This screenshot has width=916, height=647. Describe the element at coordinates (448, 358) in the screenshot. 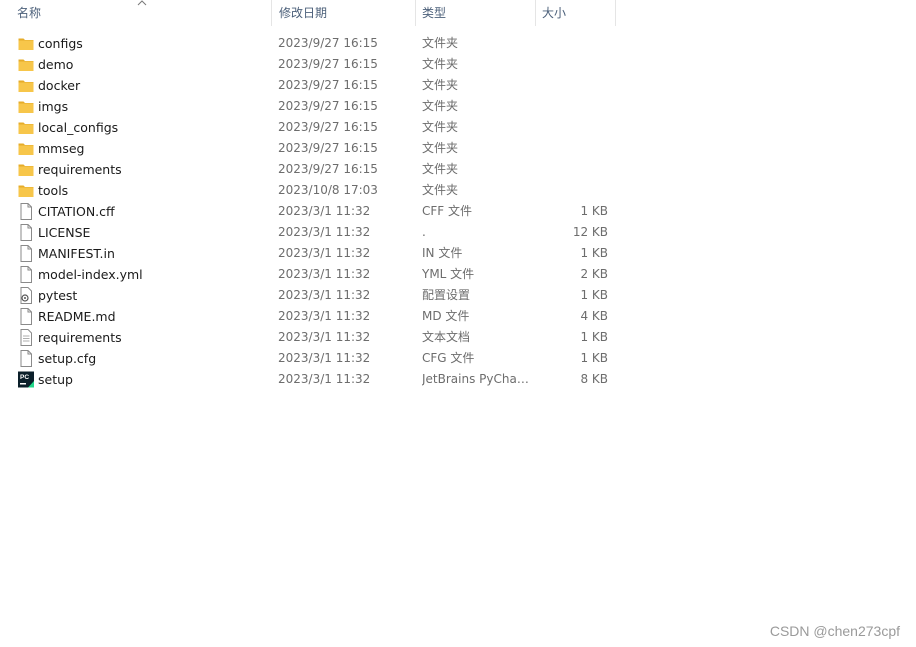

I see `file-type: CFG 文件` at that location.